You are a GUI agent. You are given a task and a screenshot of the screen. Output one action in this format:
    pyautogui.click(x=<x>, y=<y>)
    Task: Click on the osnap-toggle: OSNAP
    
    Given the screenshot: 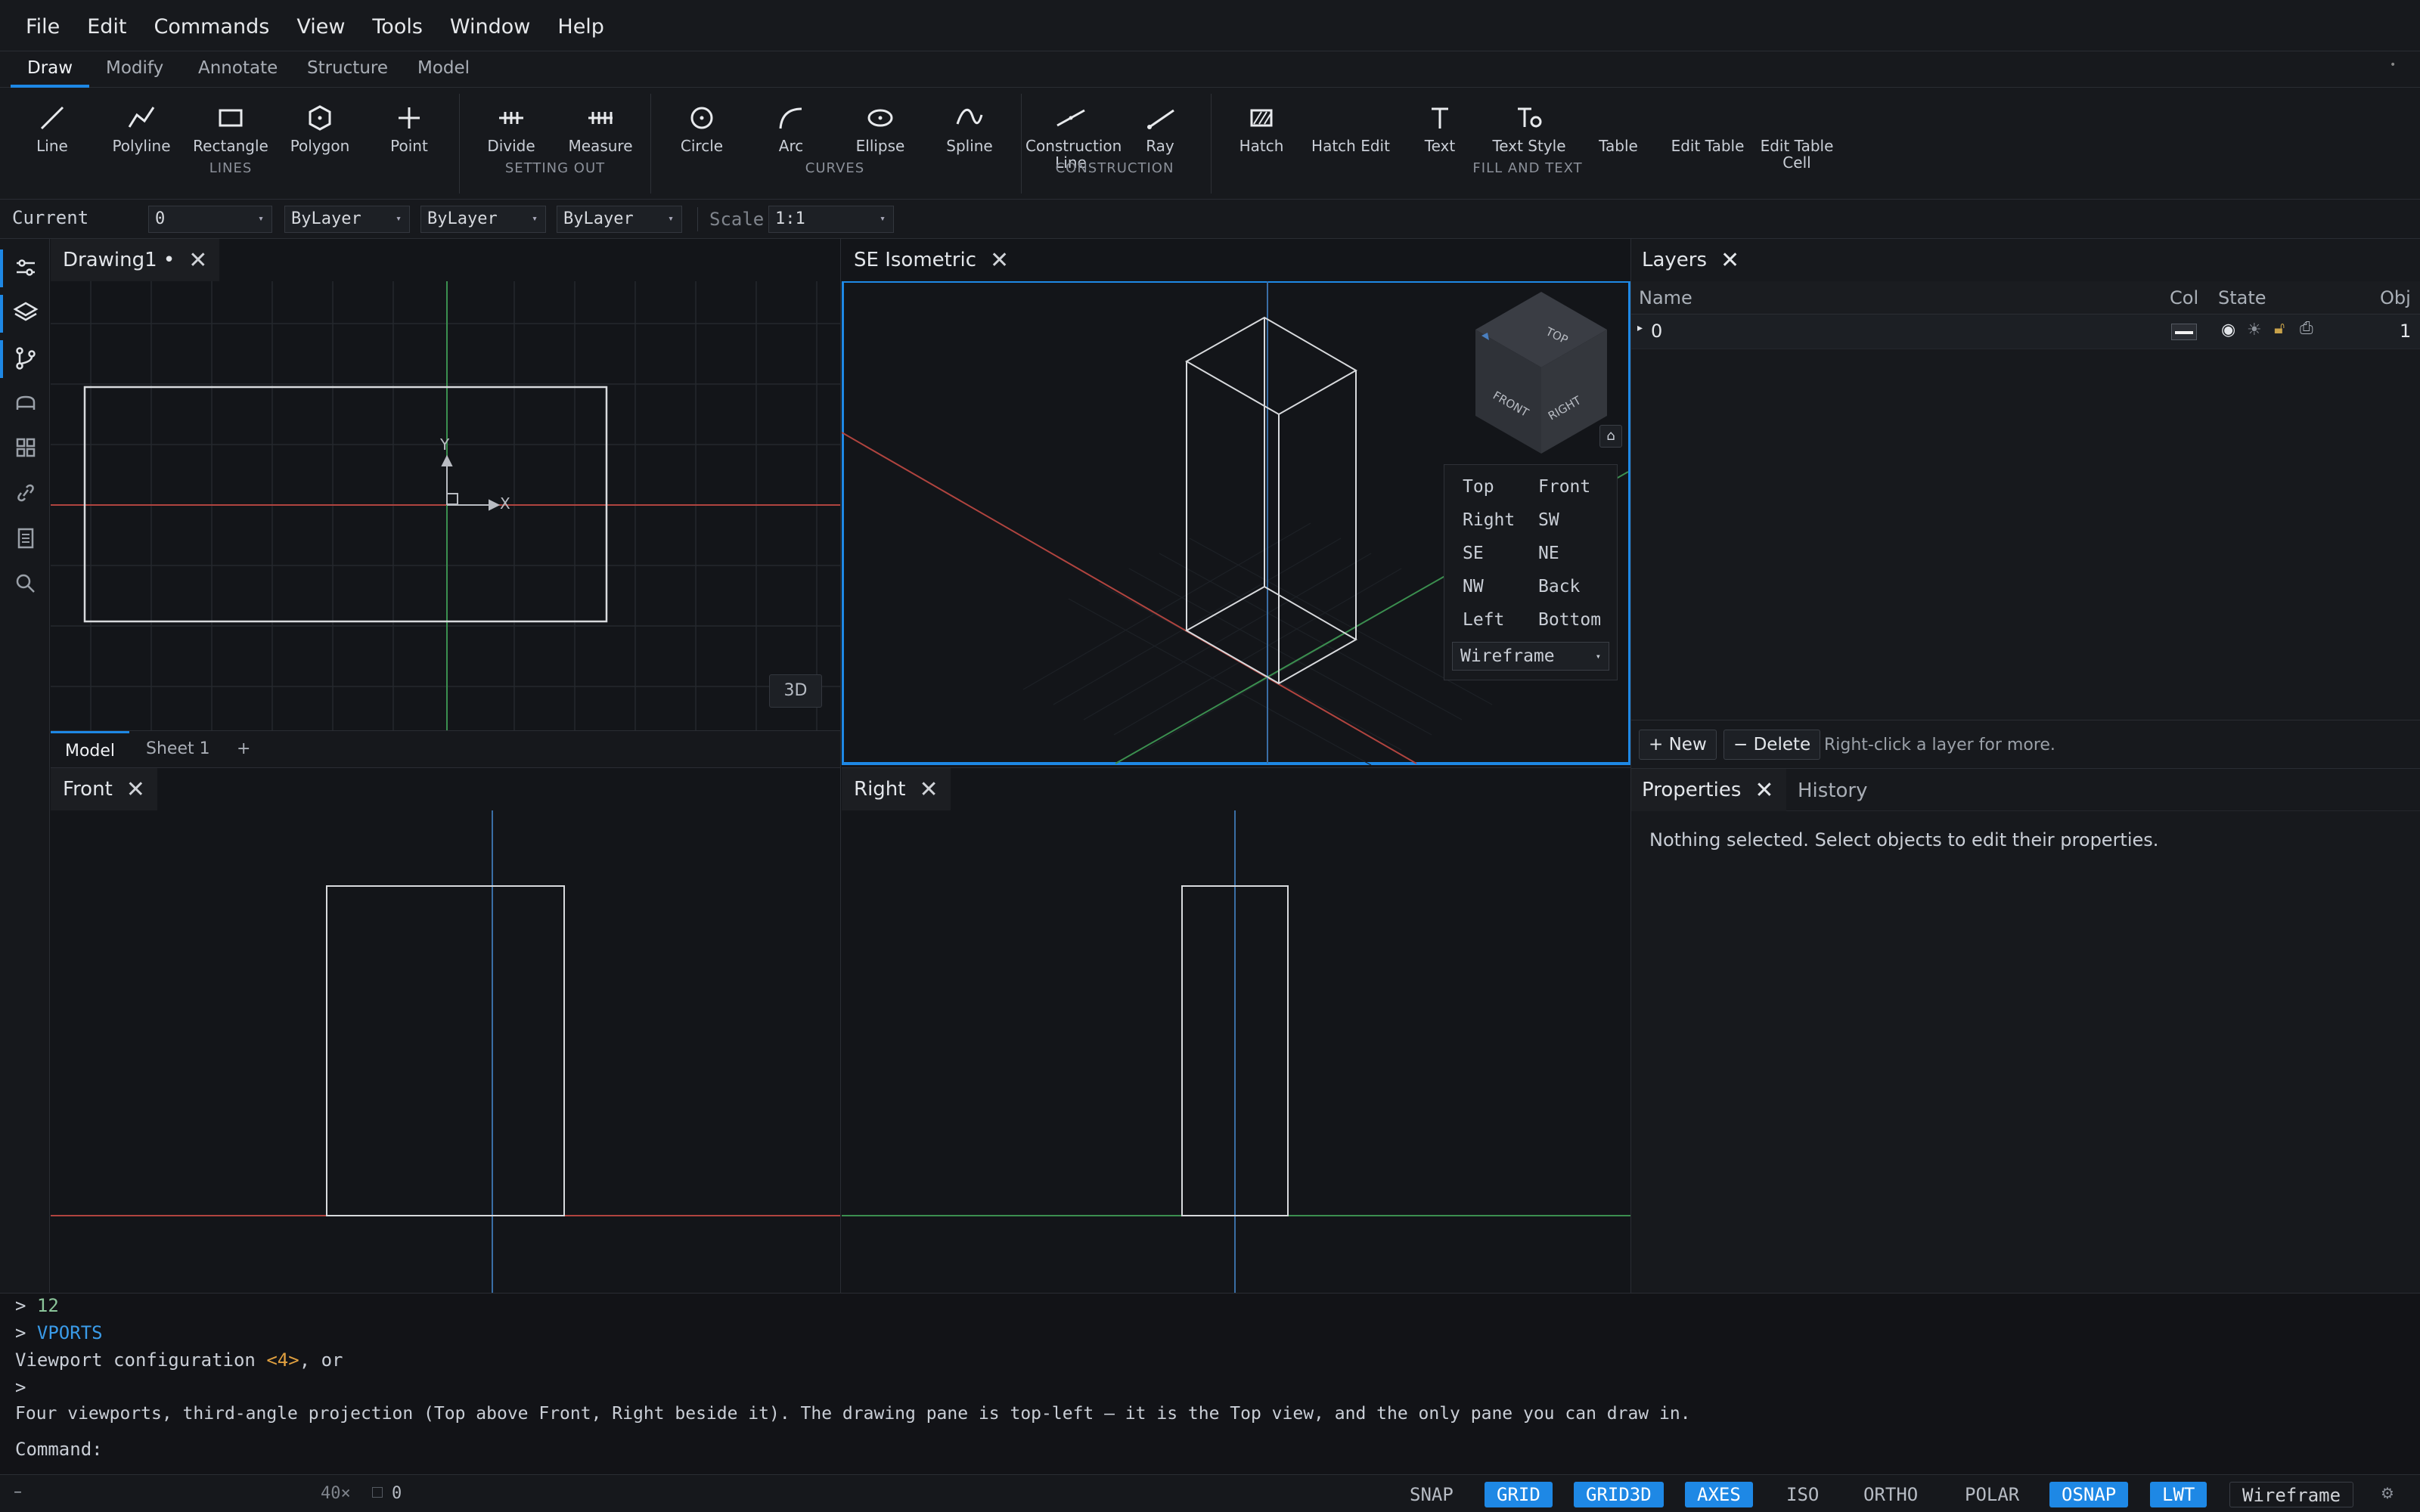 What is the action you would take?
    pyautogui.click(x=2089, y=1494)
    